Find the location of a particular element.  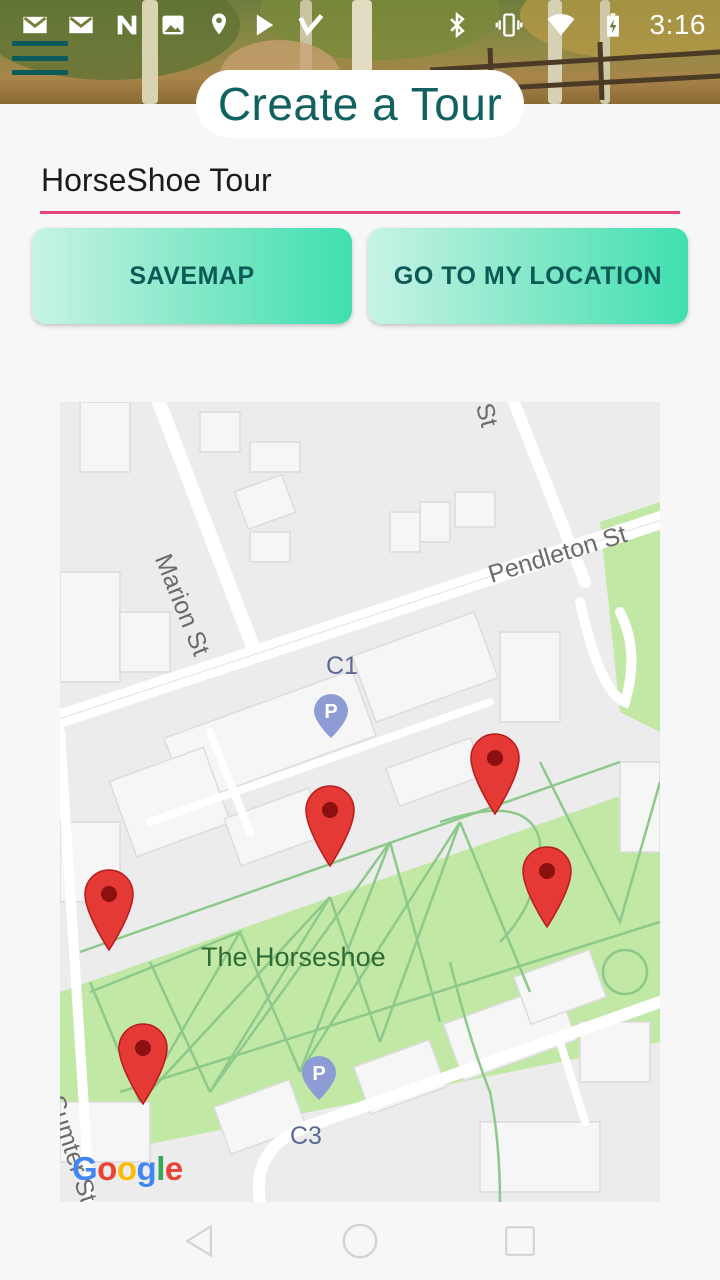

tour-name-input is located at coordinates (360, 187).